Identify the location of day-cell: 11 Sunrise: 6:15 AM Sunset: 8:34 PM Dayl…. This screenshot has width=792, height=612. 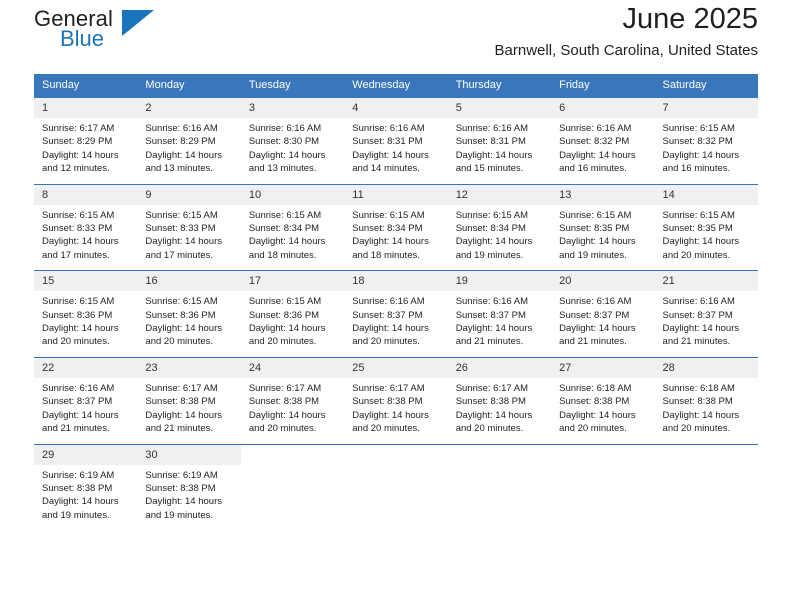
(396, 227).